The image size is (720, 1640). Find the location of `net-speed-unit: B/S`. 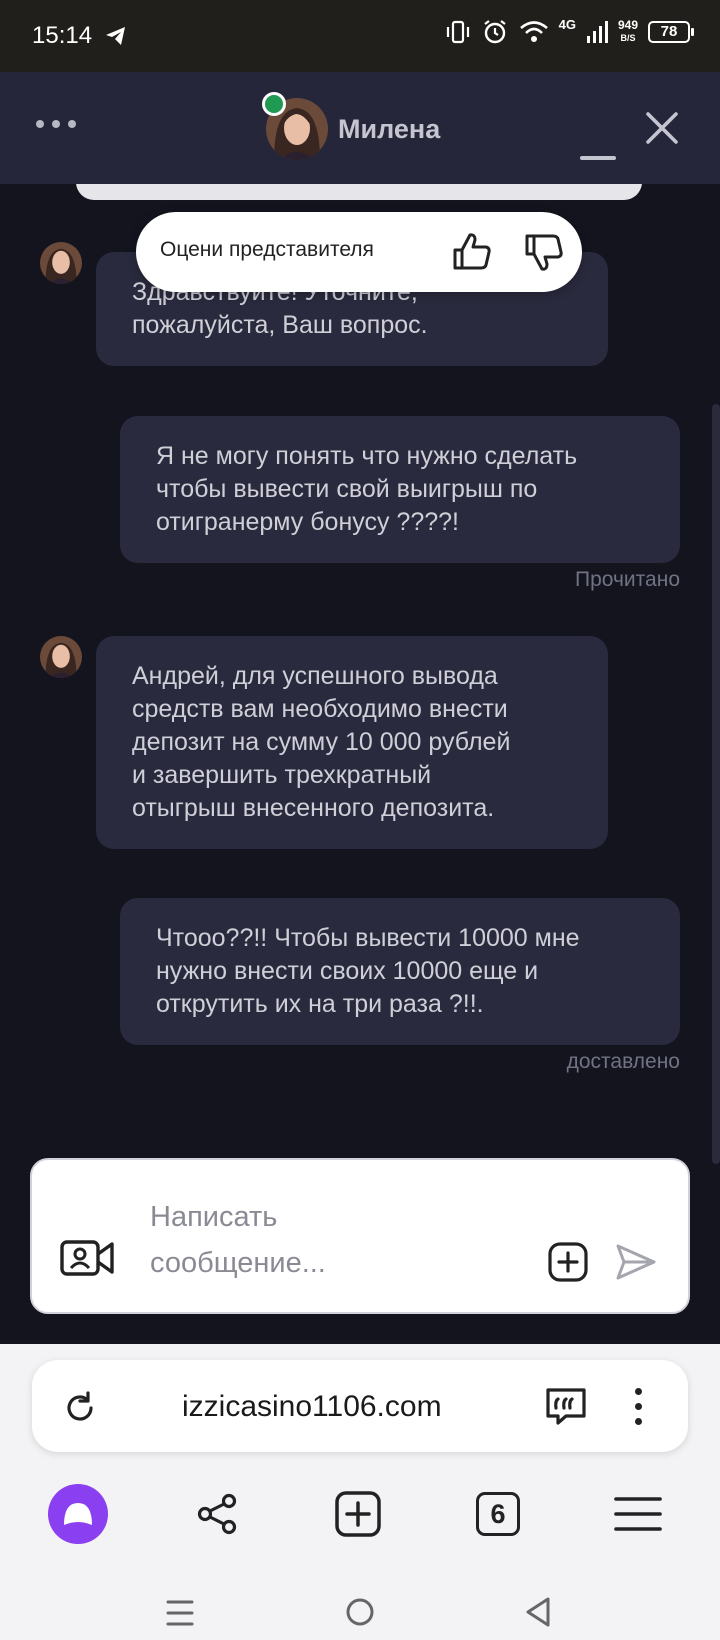

net-speed-unit: B/S is located at coordinates (628, 38).